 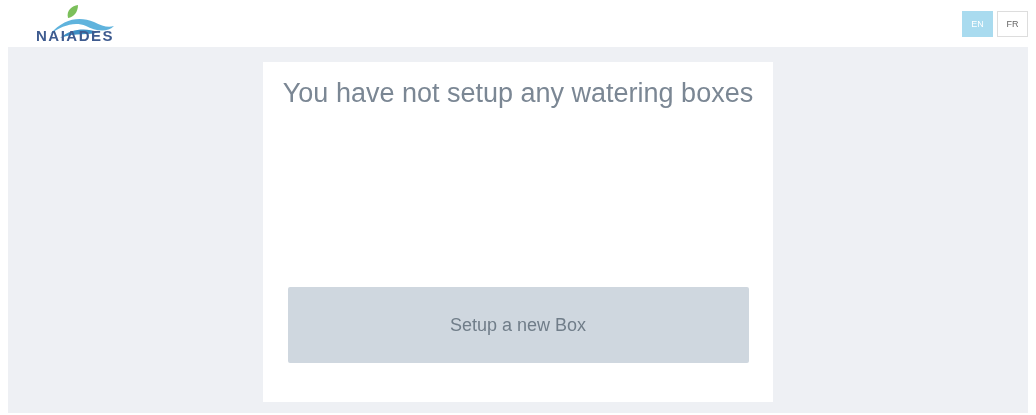 What do you see at coordinates (1012, 23) in the screenshot?
I see `language-button: FR` at bounding box center [1012, 23].